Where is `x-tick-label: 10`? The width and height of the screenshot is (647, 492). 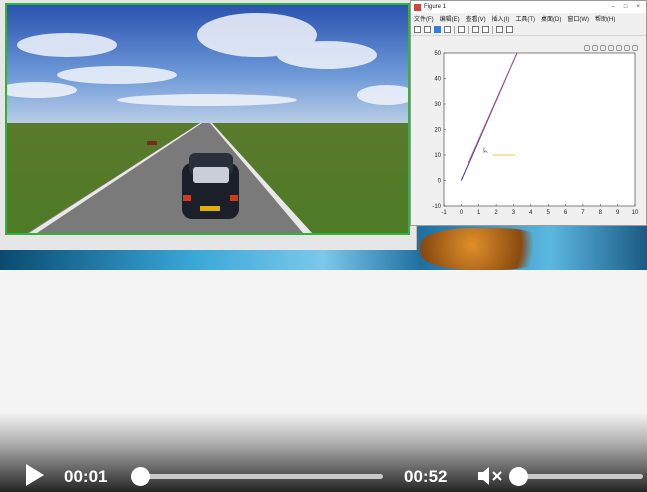 x-tick-label: 10 is located at coordinates (635, 213).